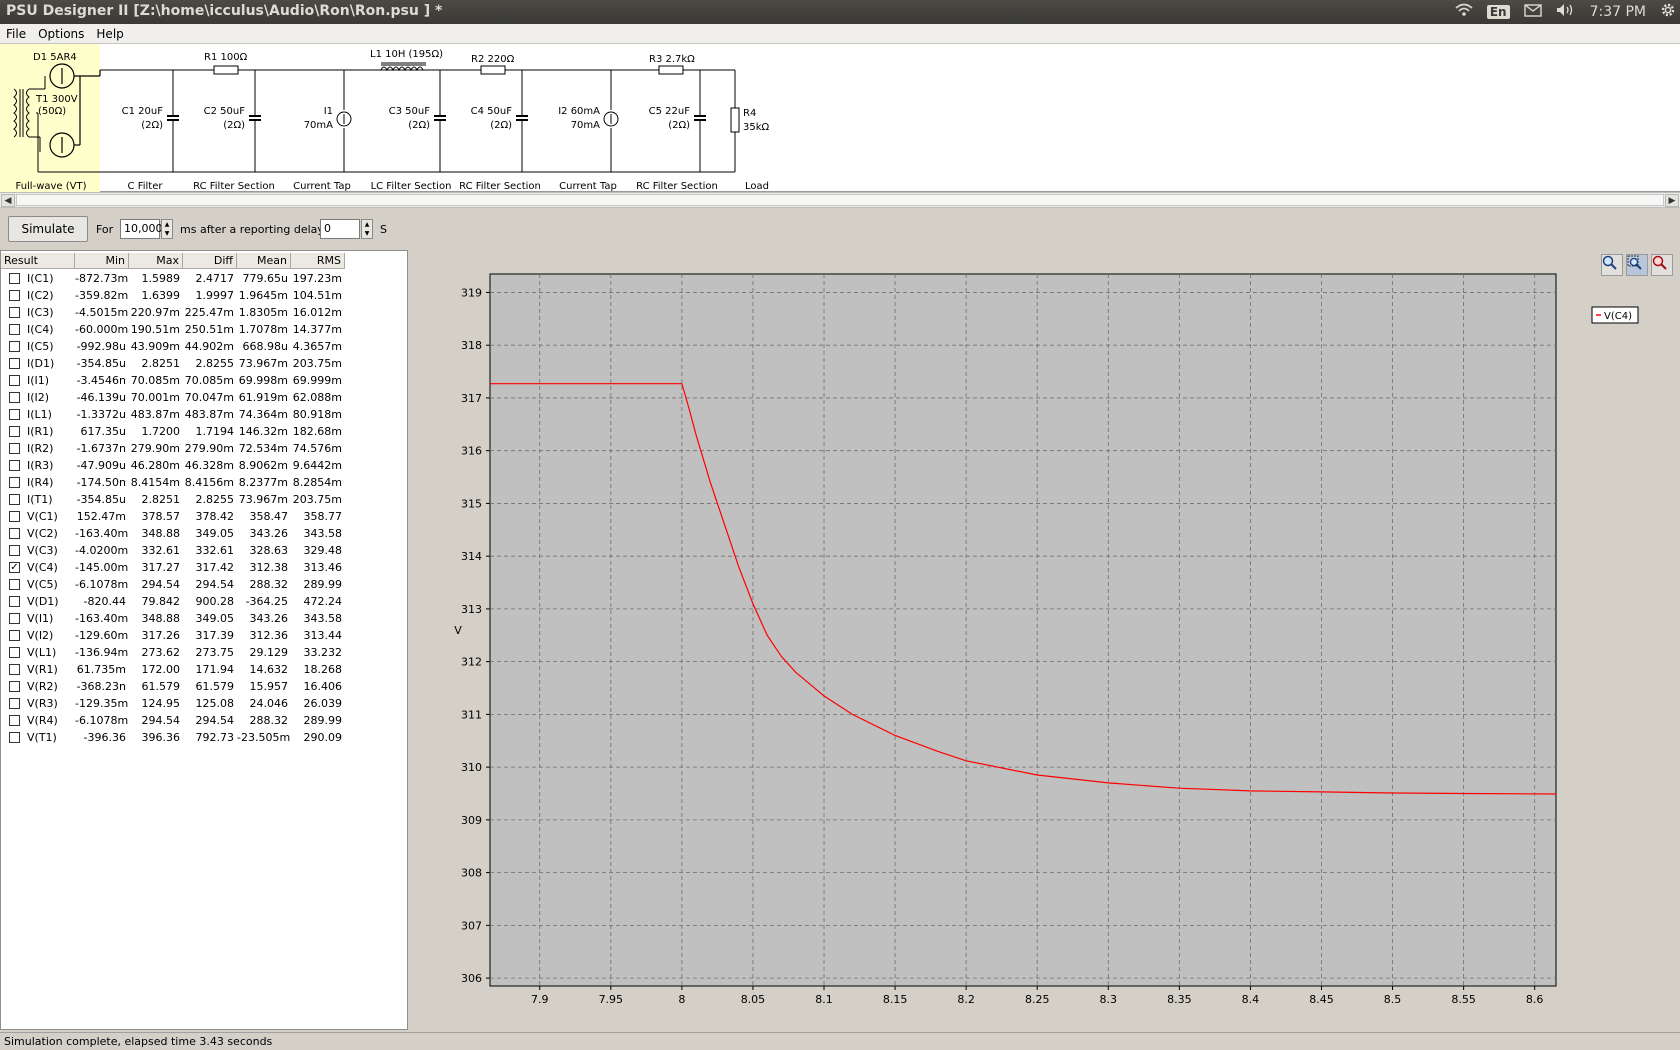  What do you see at coordinates (700, 121) in the screenshot?
I see `c5-capacitor` at bounding box center [700, 121].